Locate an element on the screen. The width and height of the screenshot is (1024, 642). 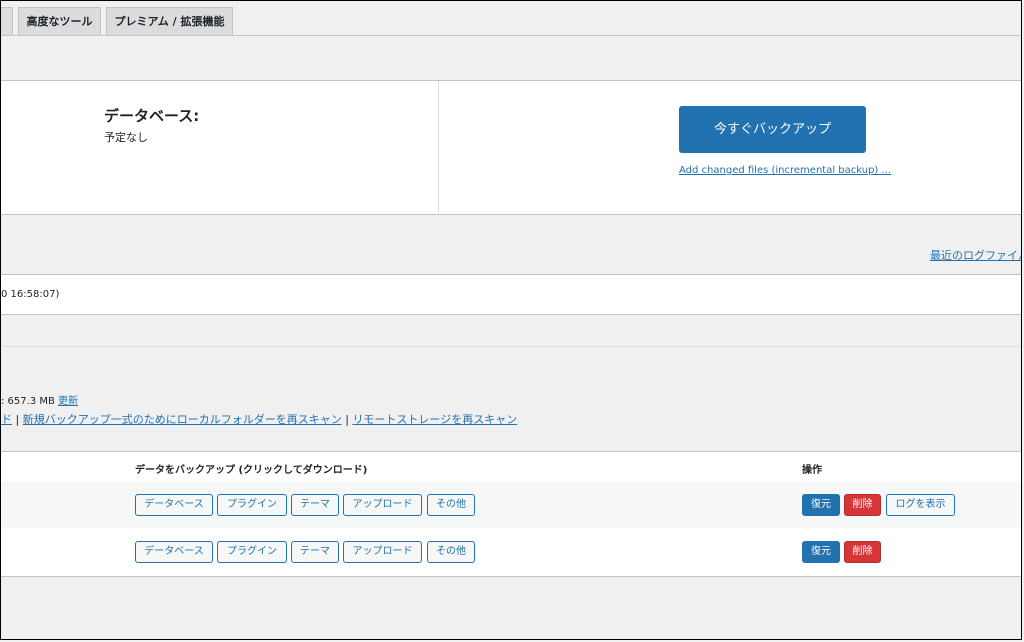
rescan-local-folder-link: 新規バックアップ一式のためにローカルフォルダーを再スキャン is located at coordinates (182, 419).